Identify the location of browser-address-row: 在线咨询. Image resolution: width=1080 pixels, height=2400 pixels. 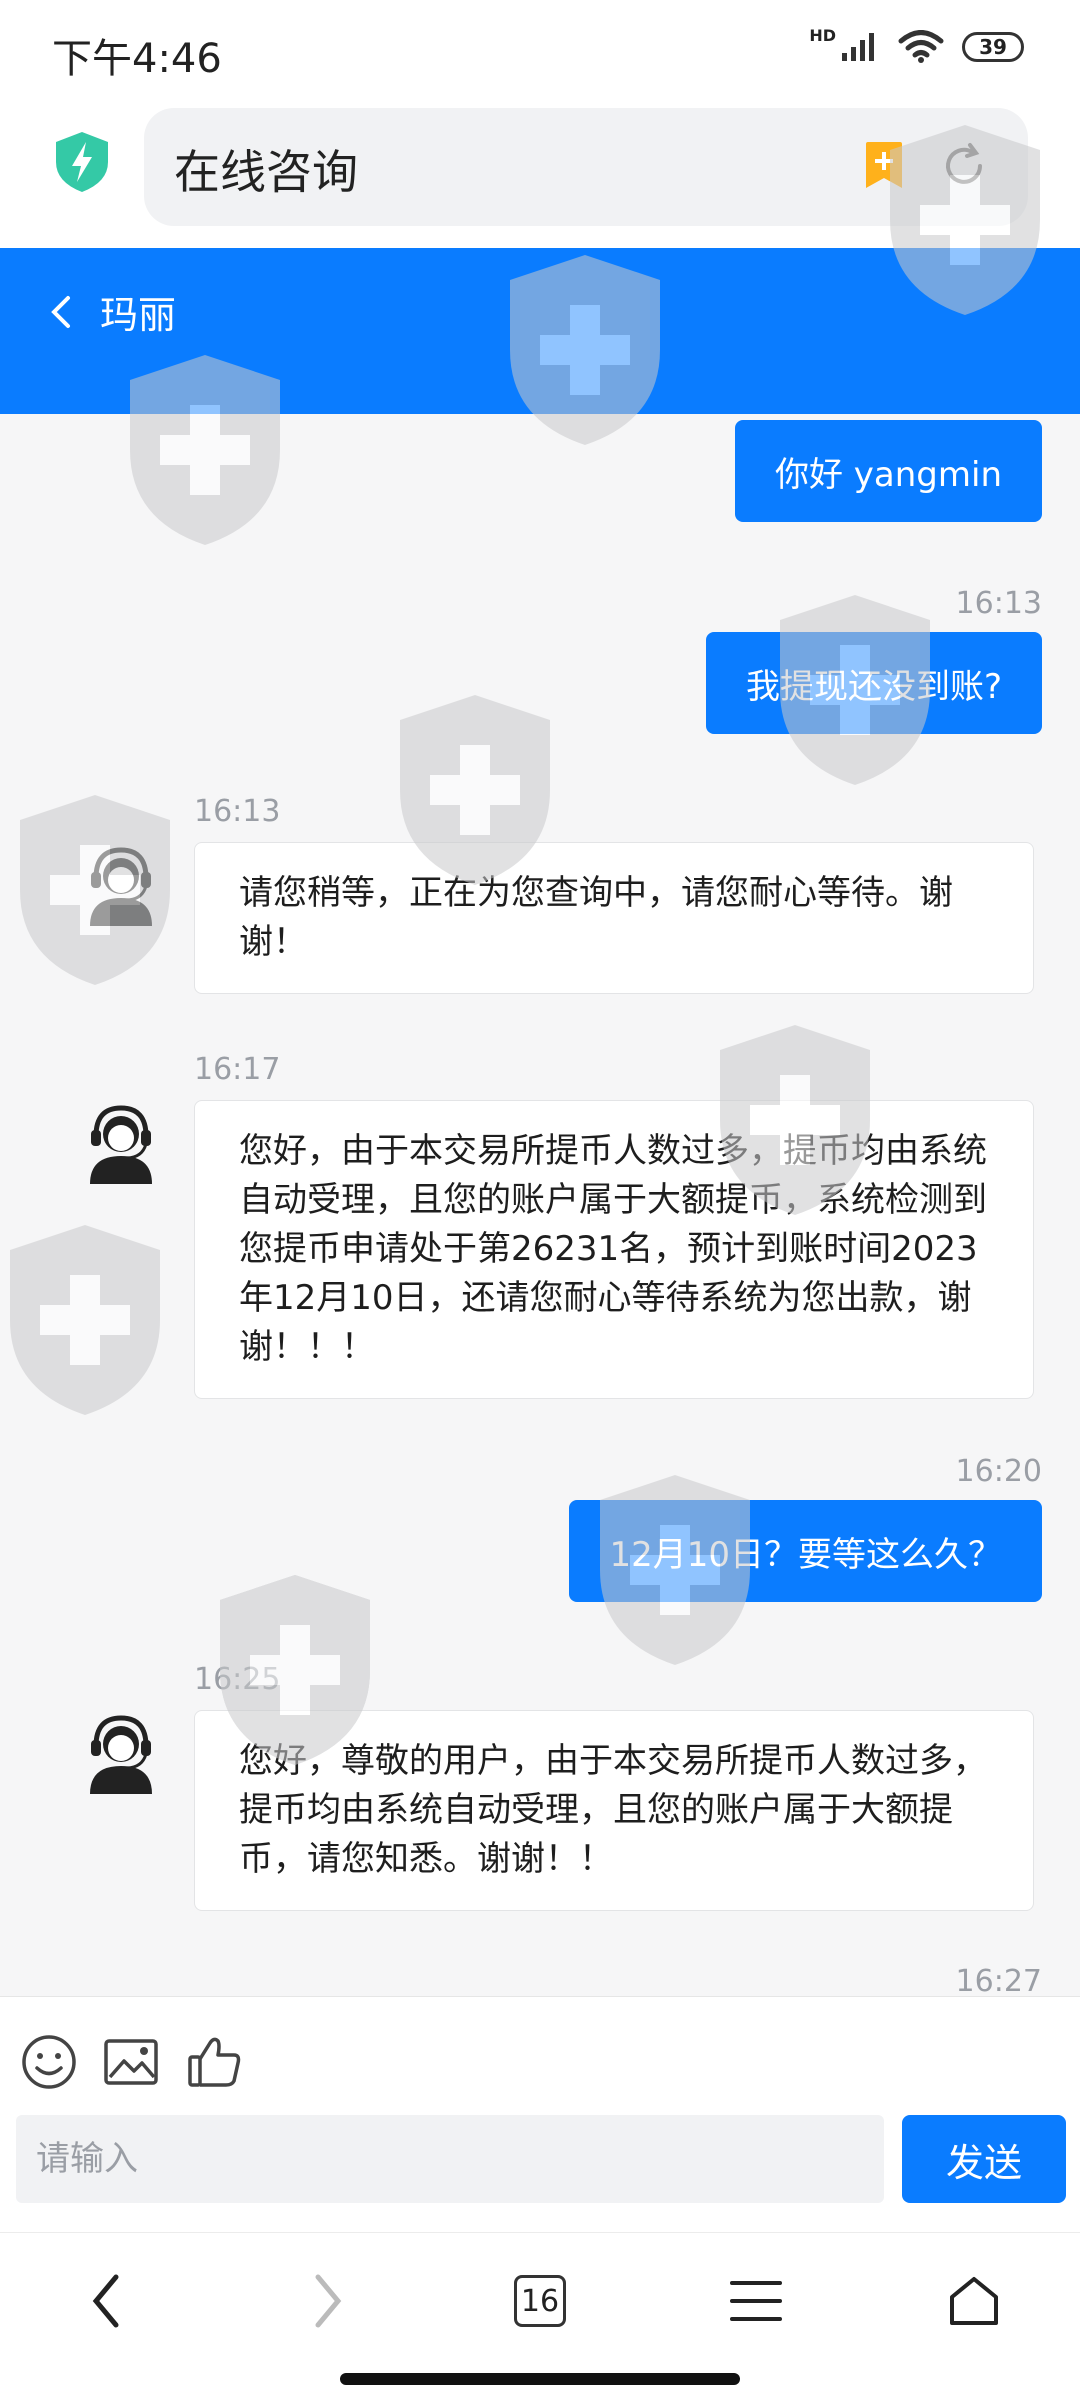
(540, 174).